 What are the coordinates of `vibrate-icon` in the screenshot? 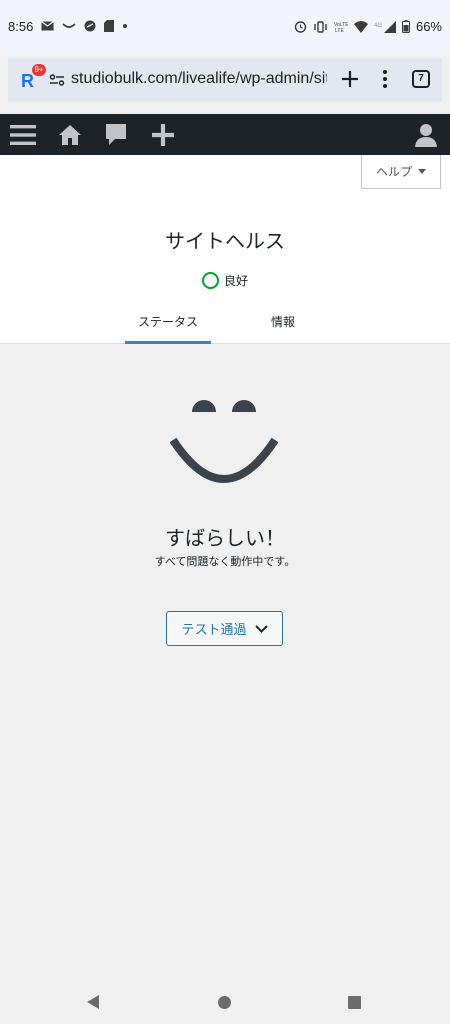 It's located at (320, 26).